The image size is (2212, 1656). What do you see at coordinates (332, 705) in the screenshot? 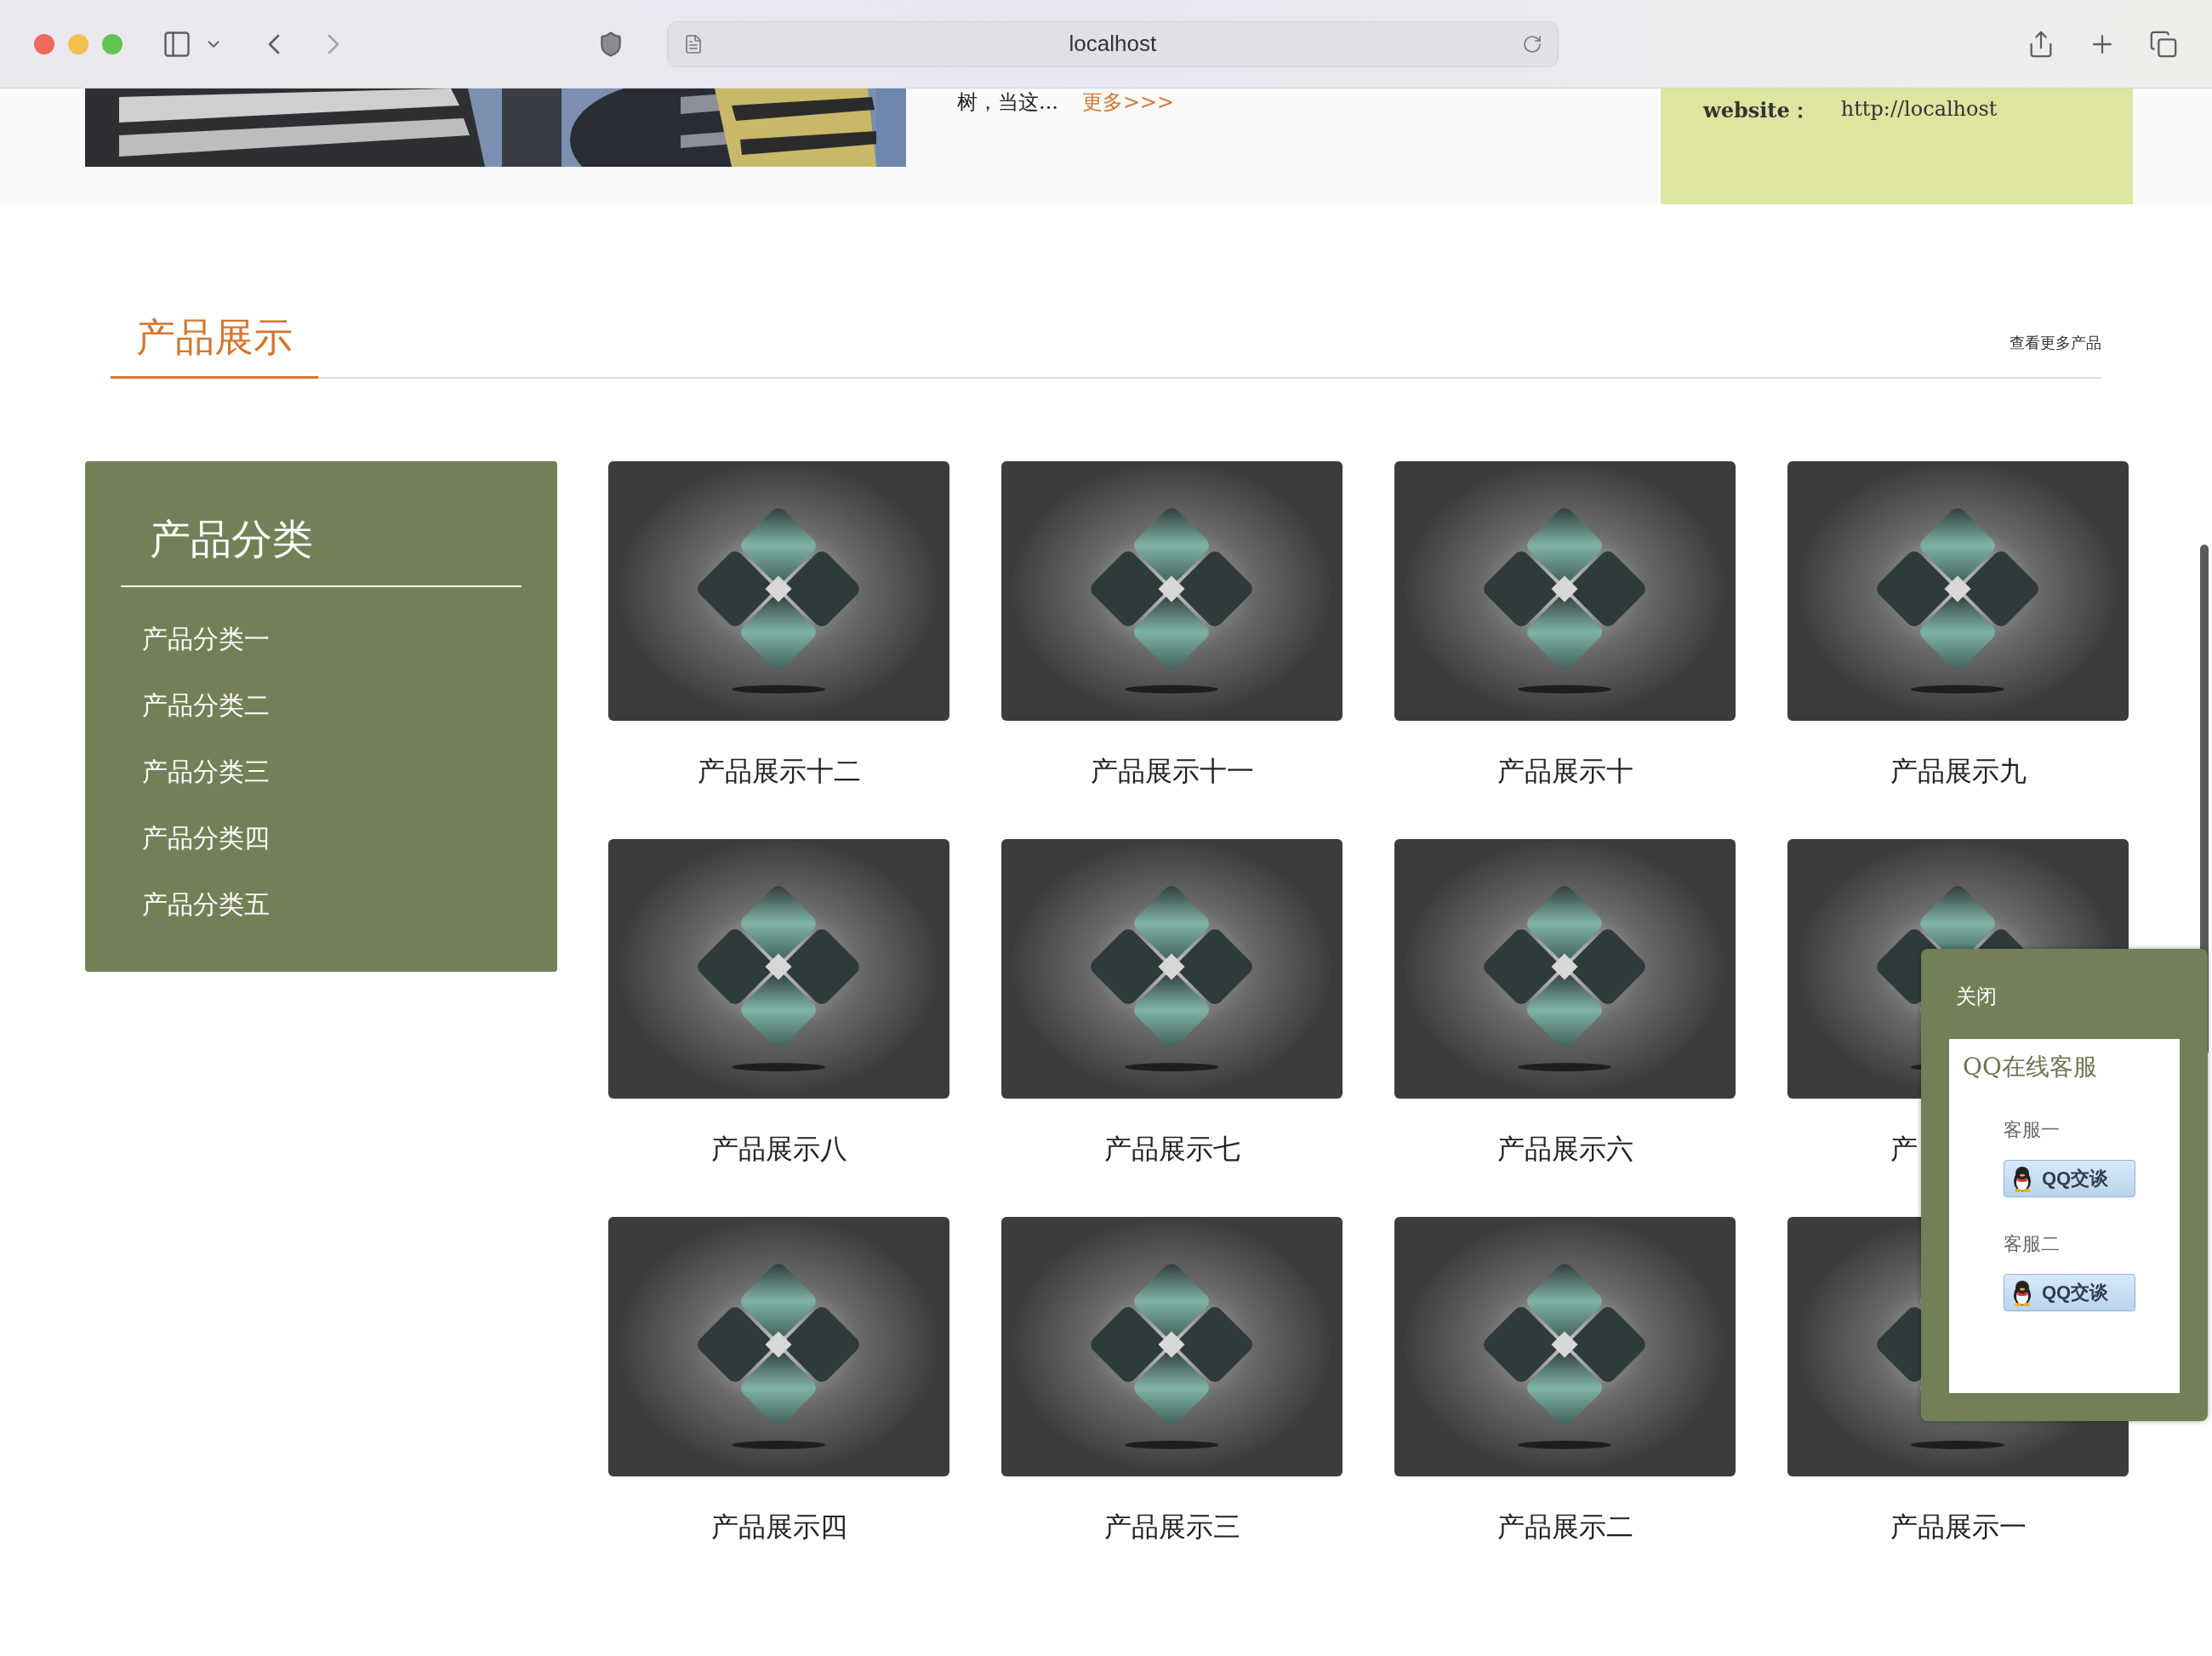
I see `category-item: 产品分类二` at bounding box center [332, 705].